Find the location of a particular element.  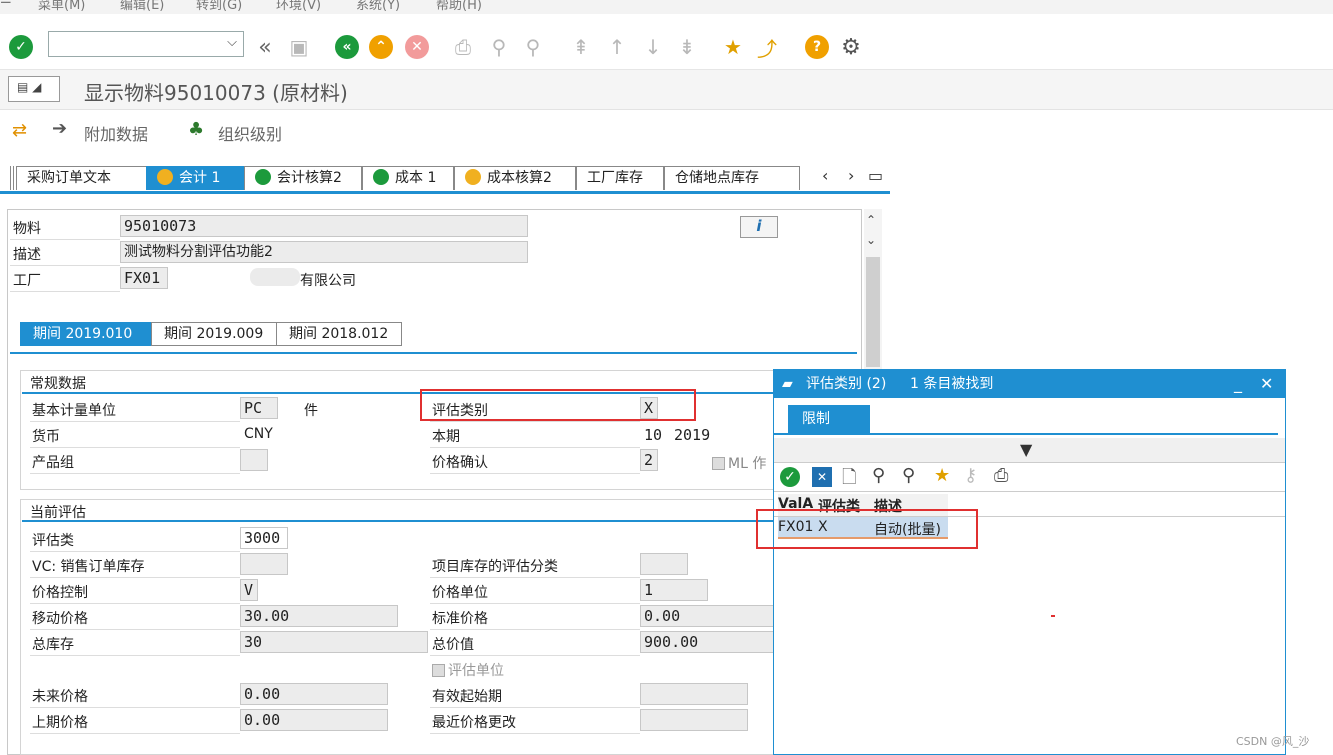

exit-button: ⌃ is located at coordinates (381, 47).